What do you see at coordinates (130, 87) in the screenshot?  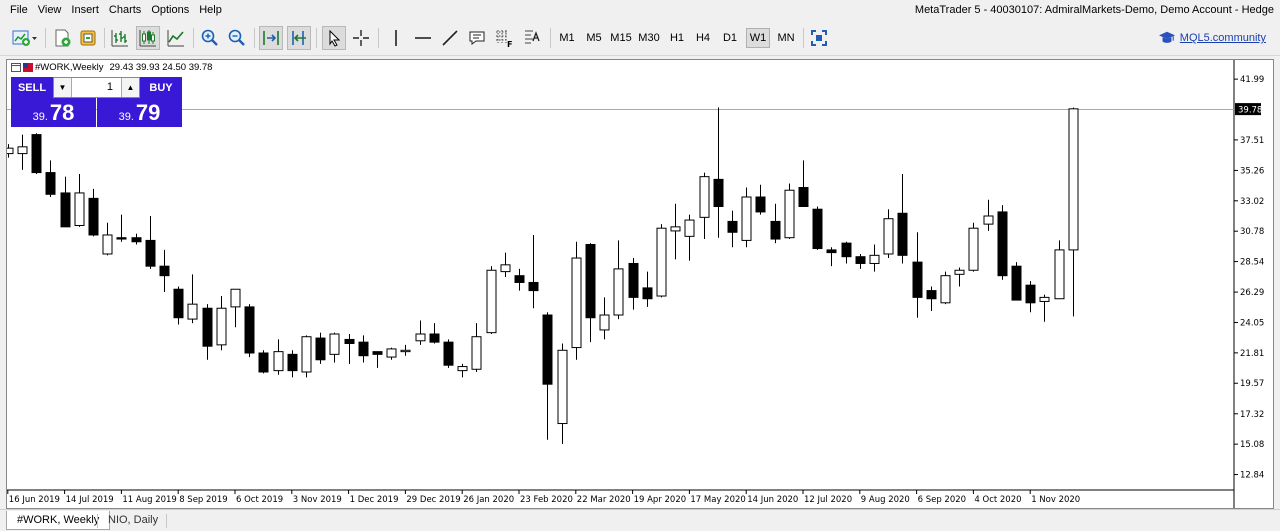 I see `lot-increase-button: ▲` at bounding box center [130, 87].